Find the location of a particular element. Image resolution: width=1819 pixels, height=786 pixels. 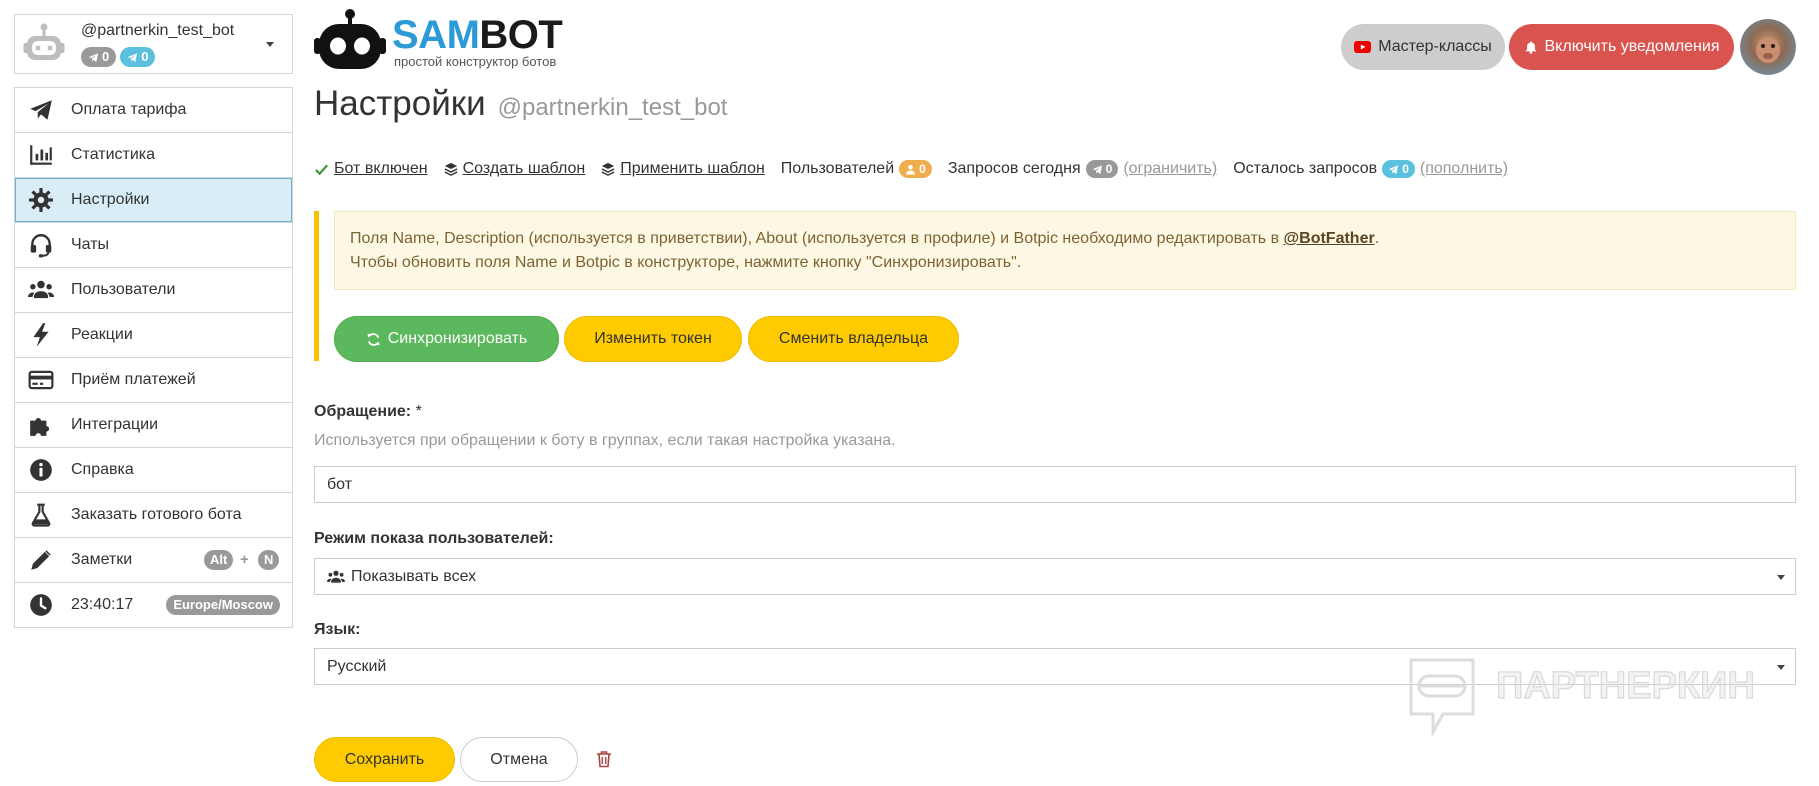

apply-template-link: Применить шаблон is located at coordinates (692, 169).